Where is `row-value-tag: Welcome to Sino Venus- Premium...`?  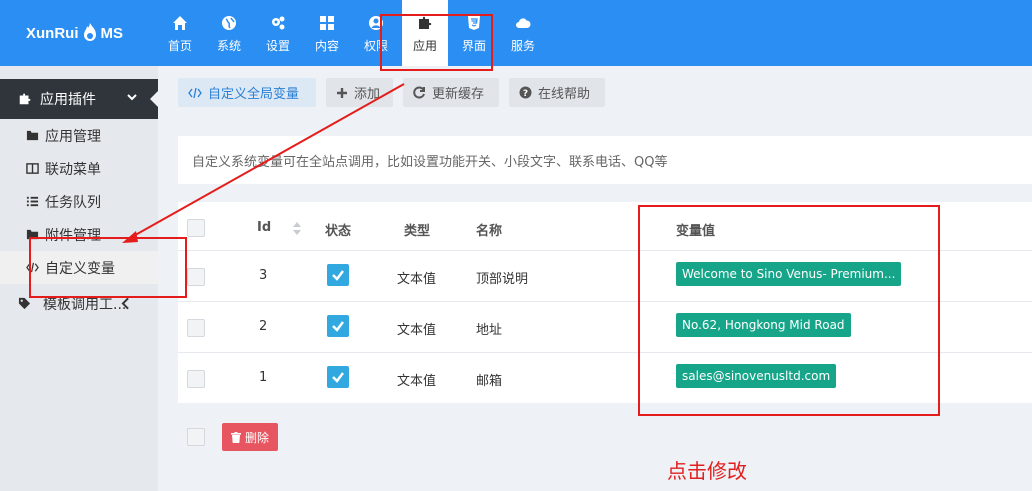
row-value-tag: Welcome to Sino Venus- Premium... is located at coordinates (789, 274).